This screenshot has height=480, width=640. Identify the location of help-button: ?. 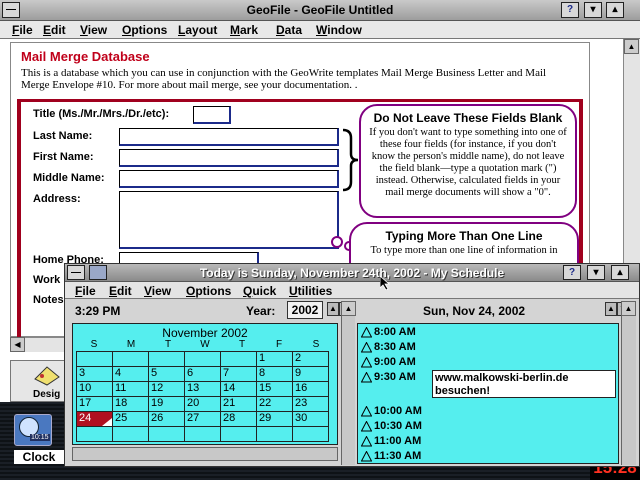
(570, 10).